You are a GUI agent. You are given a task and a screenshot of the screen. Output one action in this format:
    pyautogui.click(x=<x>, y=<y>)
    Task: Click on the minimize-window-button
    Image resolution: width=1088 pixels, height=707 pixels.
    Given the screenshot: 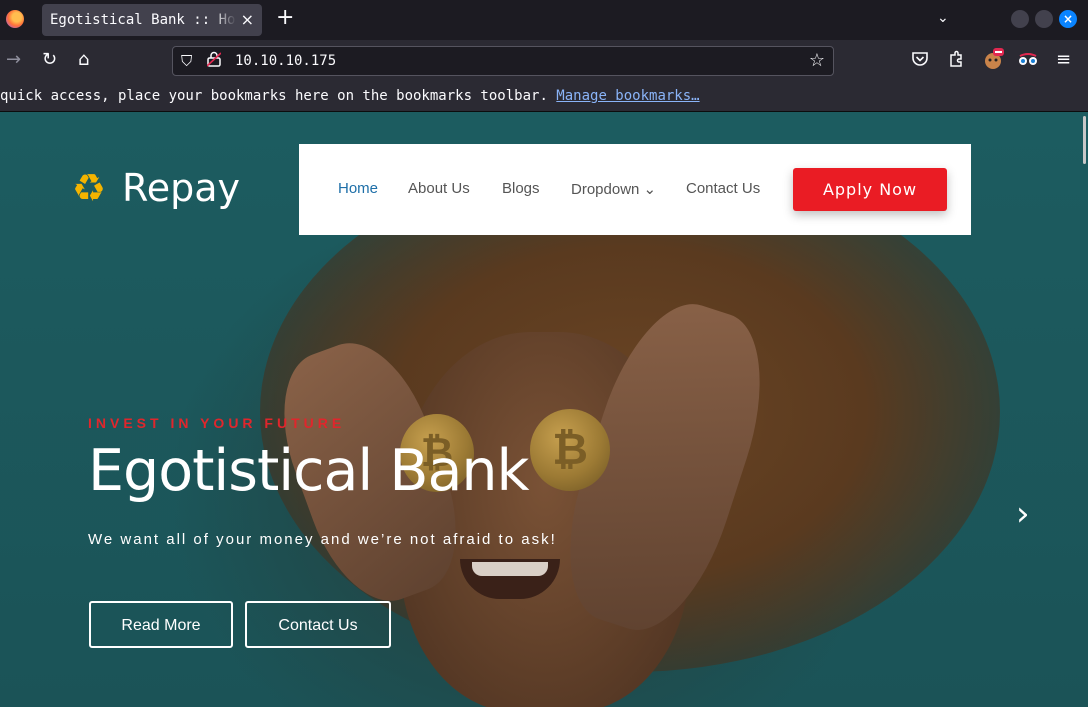 What is the action you would take?
    pyautogui.click(x=1020, y=19)
    